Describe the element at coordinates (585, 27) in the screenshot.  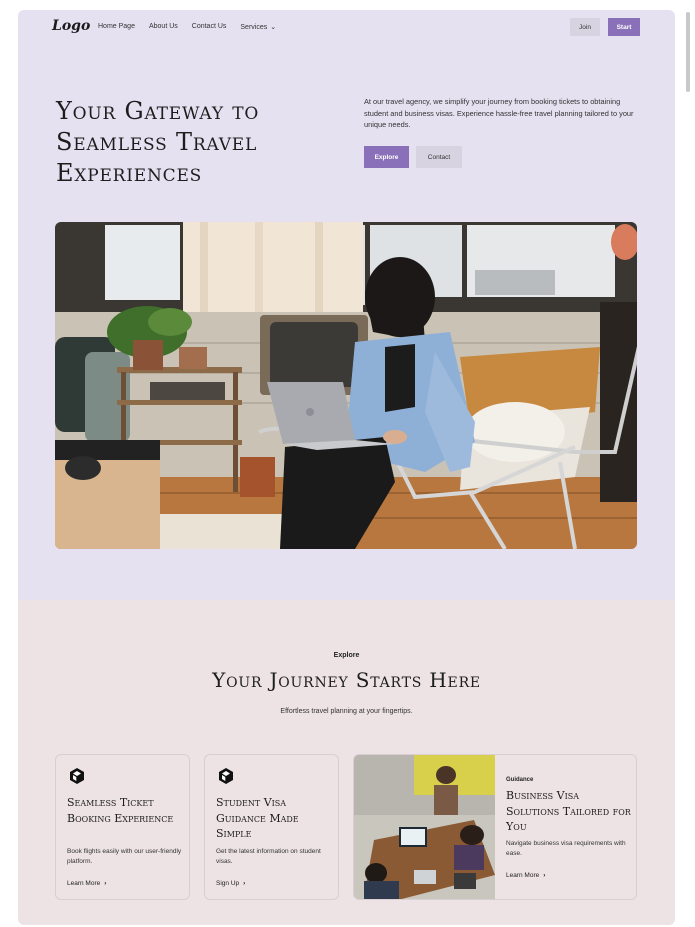
I see `join-button: Join` at that location.